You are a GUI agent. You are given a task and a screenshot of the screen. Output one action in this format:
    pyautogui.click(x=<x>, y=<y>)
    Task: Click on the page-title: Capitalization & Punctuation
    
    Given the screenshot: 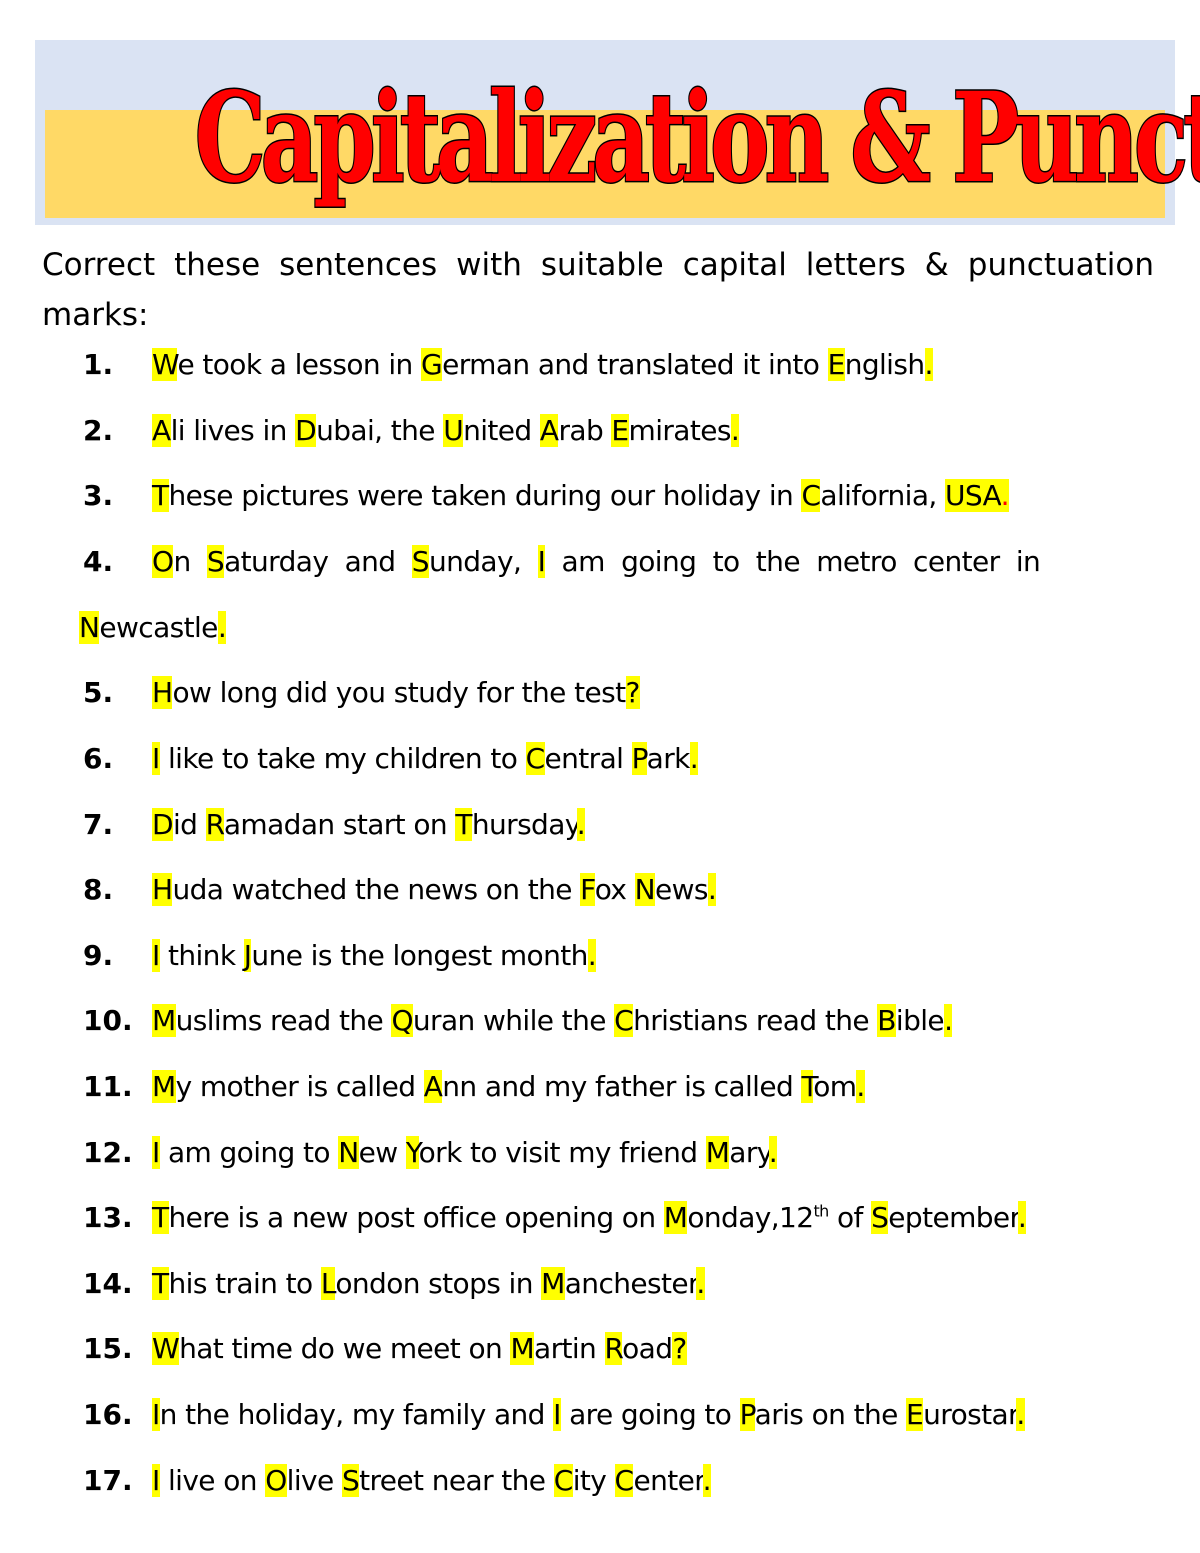 What is the action you would take?
    pyautogui.click(x=697, y=139)
    